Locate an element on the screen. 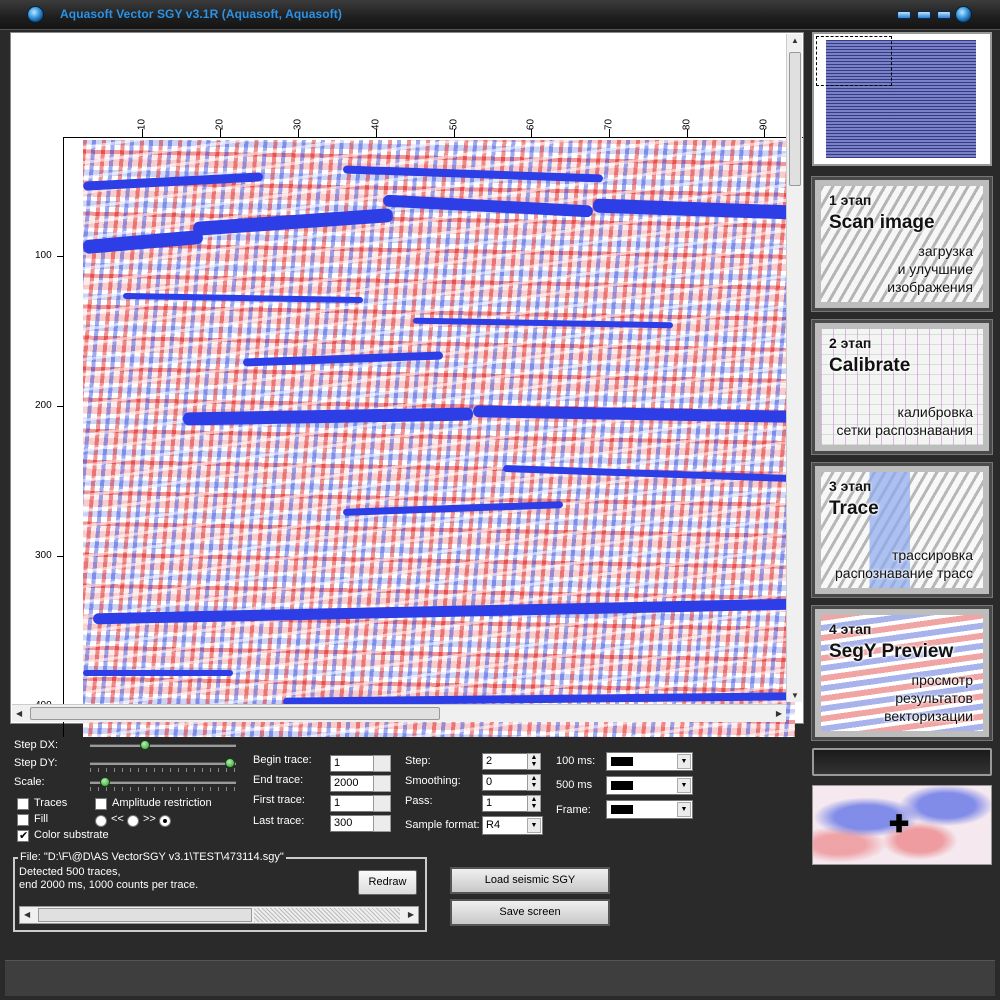 This screenshot has height=1000, width=1000. maximize-button is located at coordinates (924, 15).